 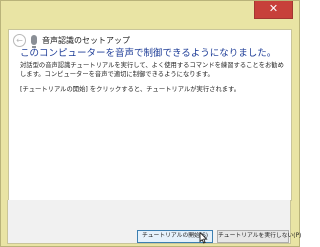 What do you see at coordinates (150, 15) in the screenshot?
I see `title-bar: ✕` at bounding box center [150, 15].